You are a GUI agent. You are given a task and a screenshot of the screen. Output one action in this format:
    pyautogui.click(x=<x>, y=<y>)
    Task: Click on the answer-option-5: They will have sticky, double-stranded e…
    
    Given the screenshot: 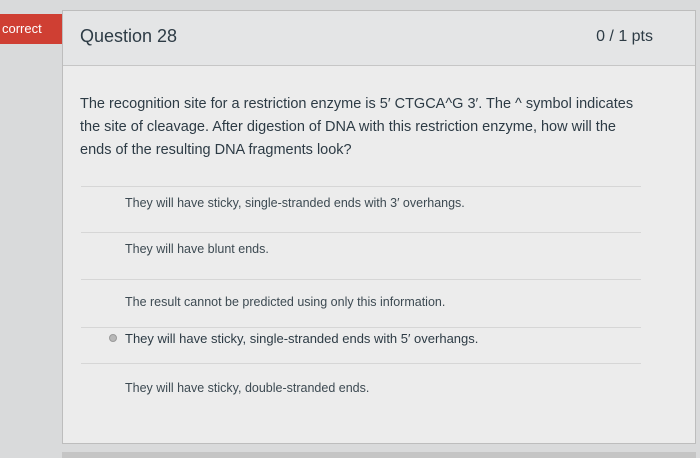 What is the action you would take?
    pyautogui.click(x=247, y=388)
    